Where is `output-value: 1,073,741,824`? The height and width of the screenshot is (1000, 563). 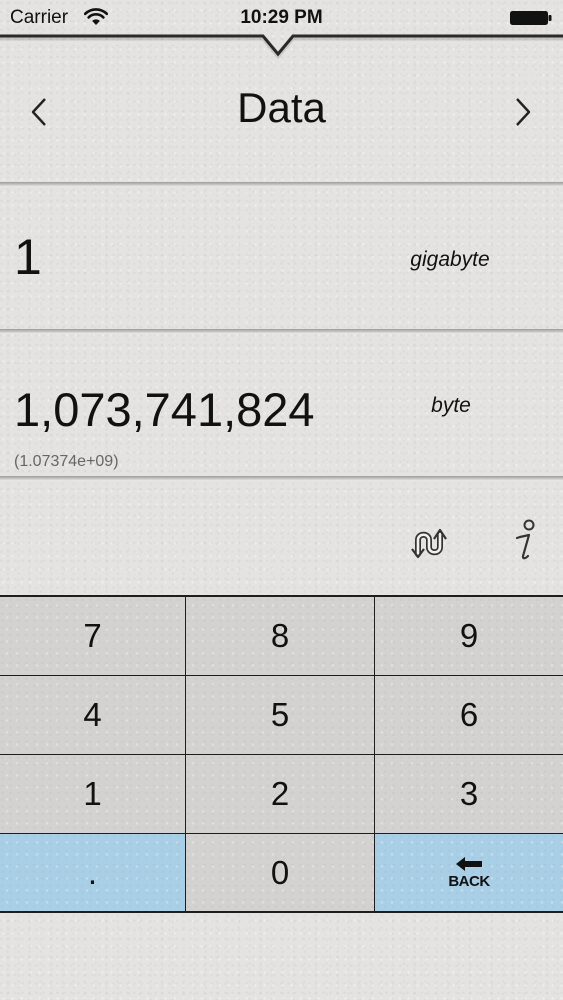 output-value: 1,073,741,824 is located at coordinates (164, 409).